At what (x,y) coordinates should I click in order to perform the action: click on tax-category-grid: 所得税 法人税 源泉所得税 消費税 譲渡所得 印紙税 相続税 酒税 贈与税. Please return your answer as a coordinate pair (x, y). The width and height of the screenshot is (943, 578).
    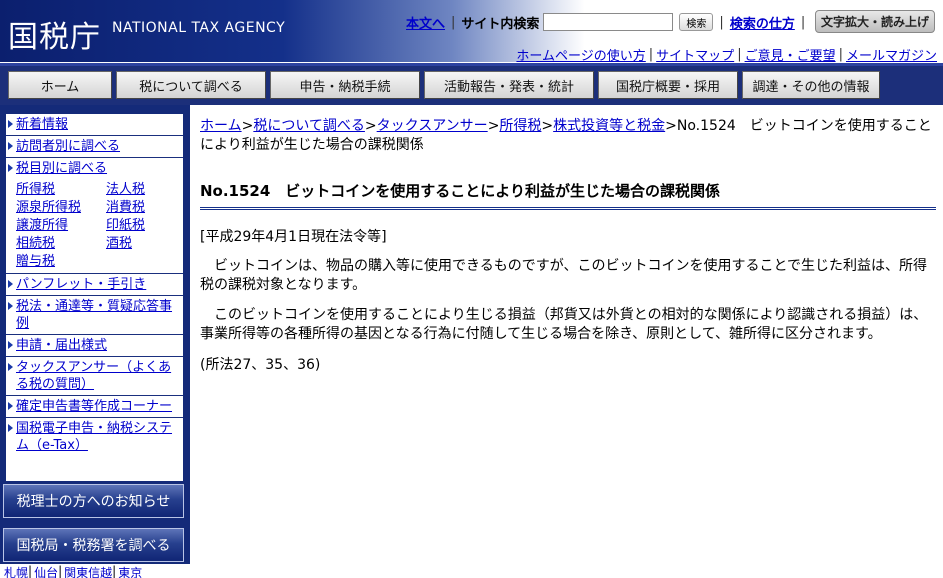
    Looking at the image, I should click on (94, 226).